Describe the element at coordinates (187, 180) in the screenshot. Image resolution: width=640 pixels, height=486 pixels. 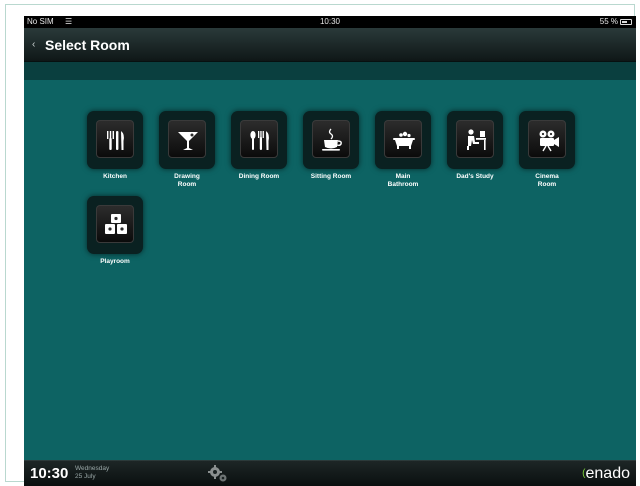
I see `room-label: Drawing Room` at that location.